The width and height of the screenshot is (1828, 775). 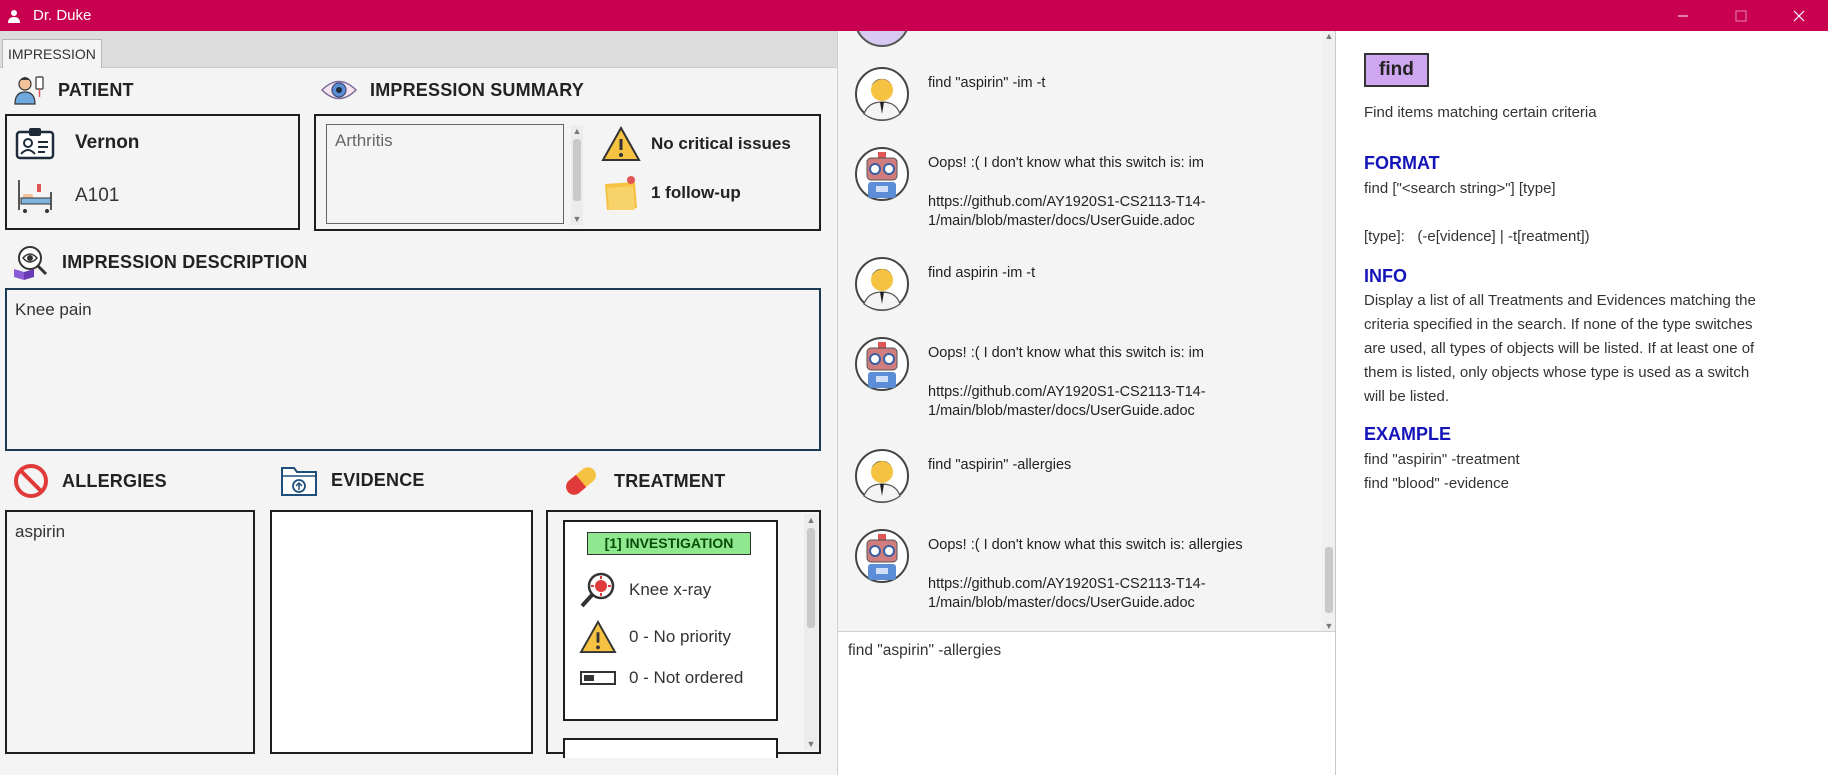 I want to click on treatment-status: 0 - Not ordered, so click(x=686, y=677).